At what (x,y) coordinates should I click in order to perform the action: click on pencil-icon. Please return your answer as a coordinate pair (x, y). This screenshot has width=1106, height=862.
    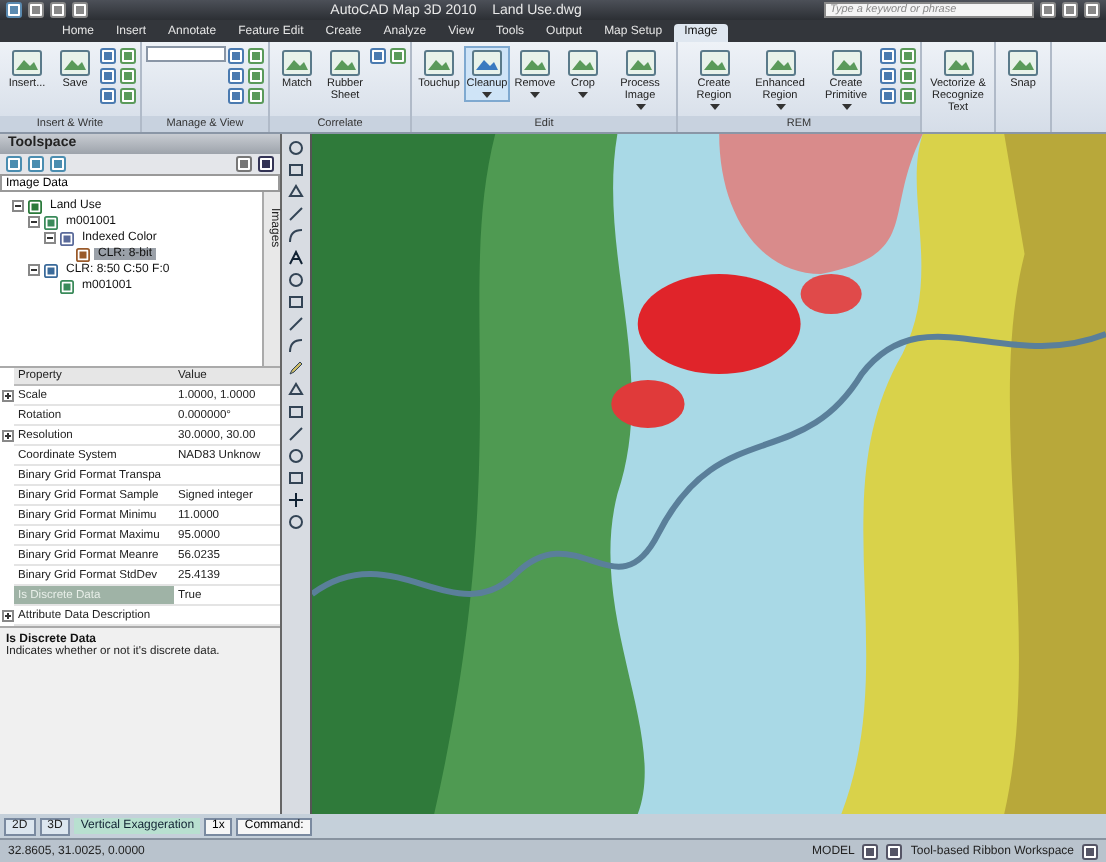
    Looking at the image, I should click on (296, 368).